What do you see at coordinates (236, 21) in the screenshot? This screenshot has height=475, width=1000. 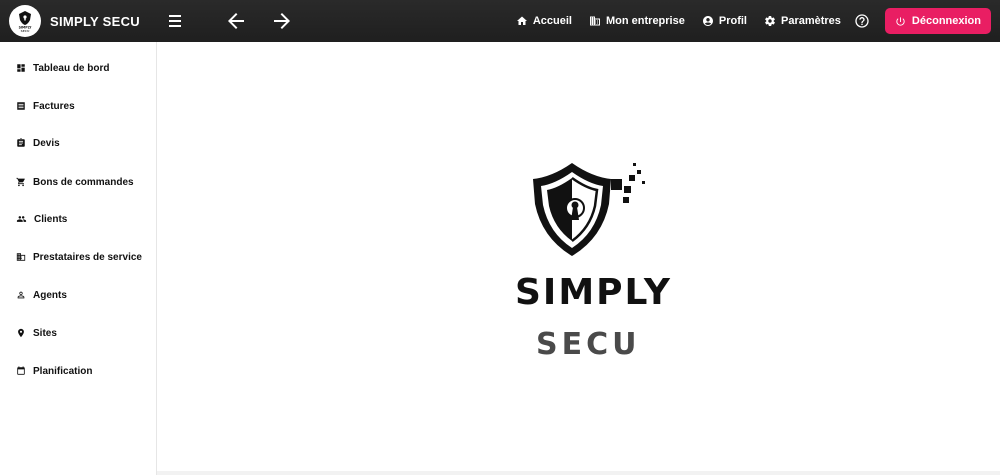 I see `arrow-left-icon` at bounding box center [236, 21].